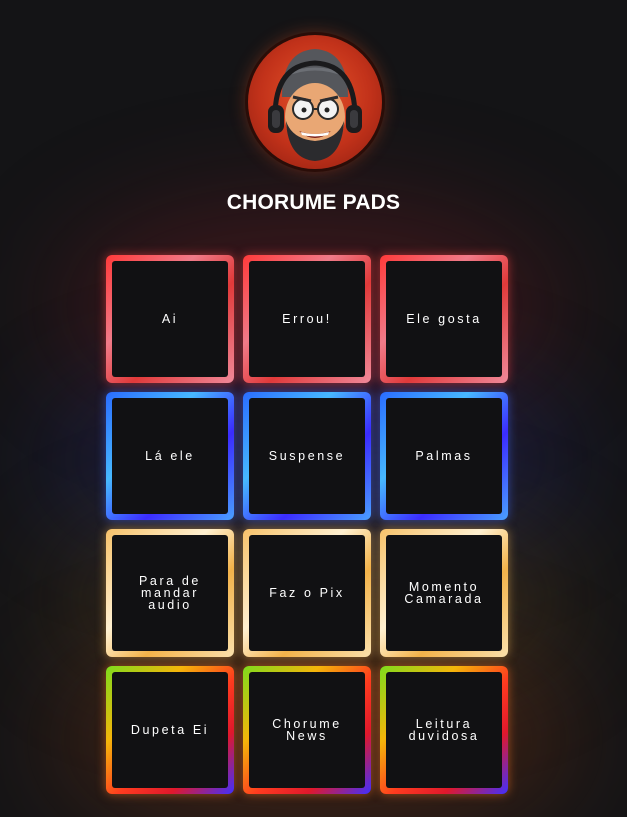 The width and height of the screenshot is (627, 817). I want to click on pad-button-chorume-news: Chorume News, so click(307, 730).